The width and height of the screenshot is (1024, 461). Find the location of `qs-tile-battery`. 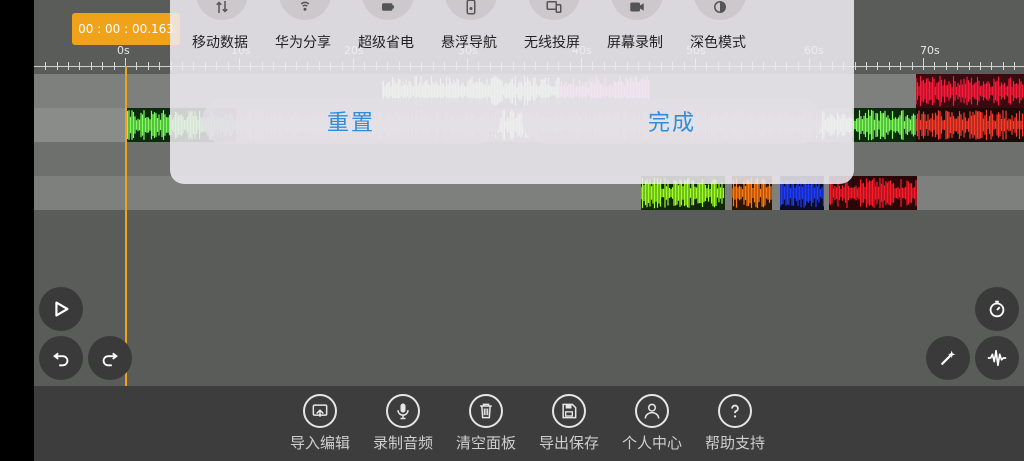

qs-tile-battery is located at coordinates (388, 10).